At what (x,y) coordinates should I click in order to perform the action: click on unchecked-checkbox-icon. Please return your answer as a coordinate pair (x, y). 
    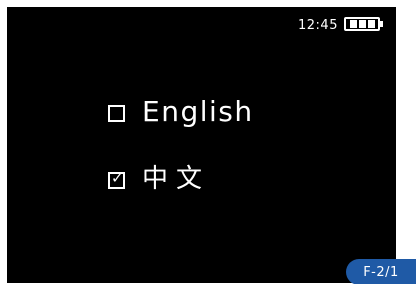
    Looking at the image, I should click on (116, 113).